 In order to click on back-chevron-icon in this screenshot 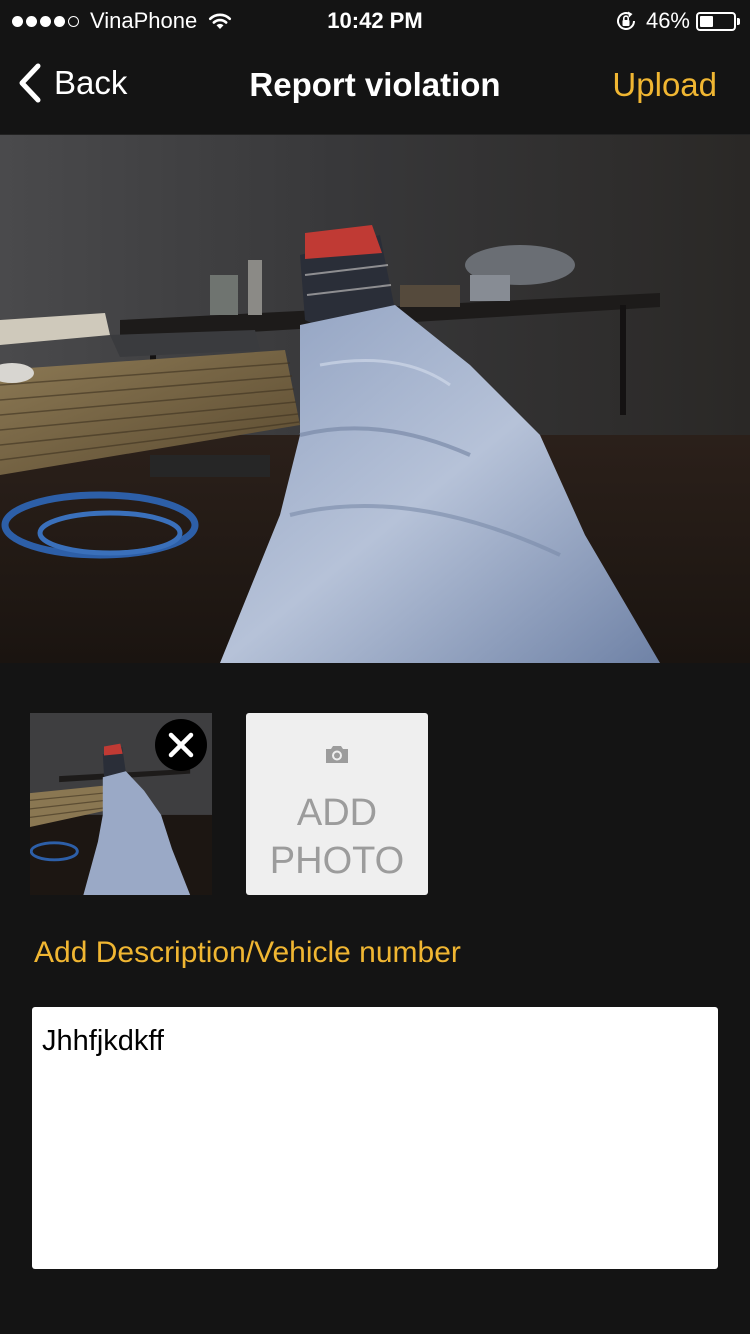, I will do `click(30, 83)`.